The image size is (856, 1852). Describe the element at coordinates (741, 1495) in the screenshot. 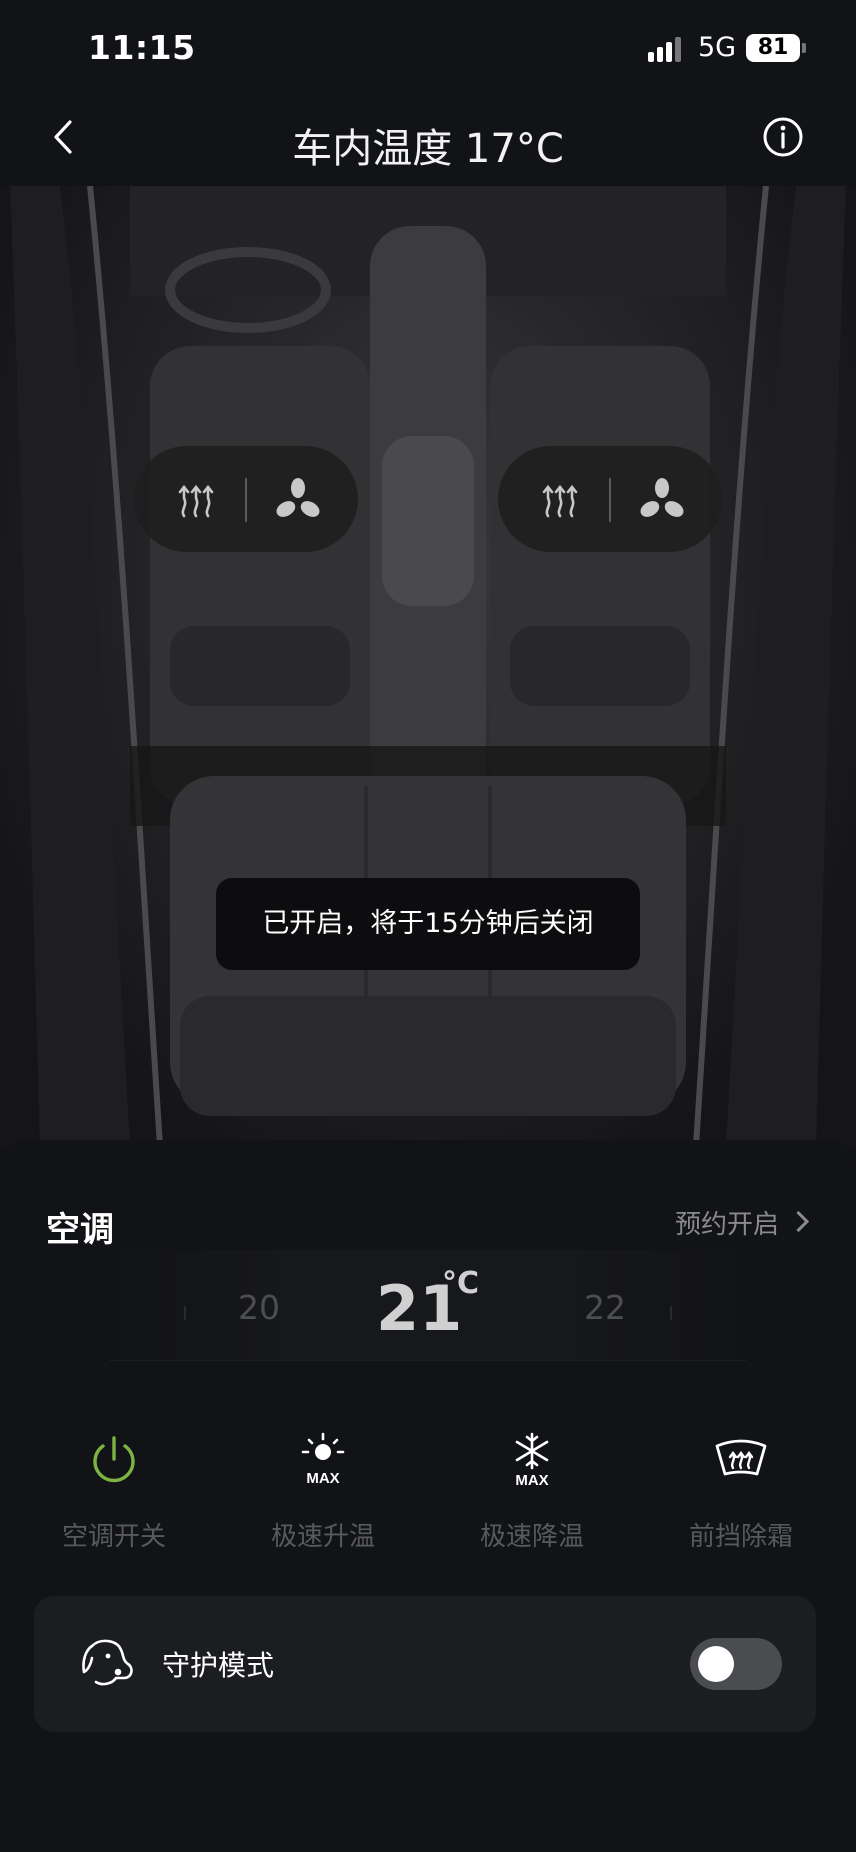

I see `windshield-defrost-button: 前挡除霜` at that location.